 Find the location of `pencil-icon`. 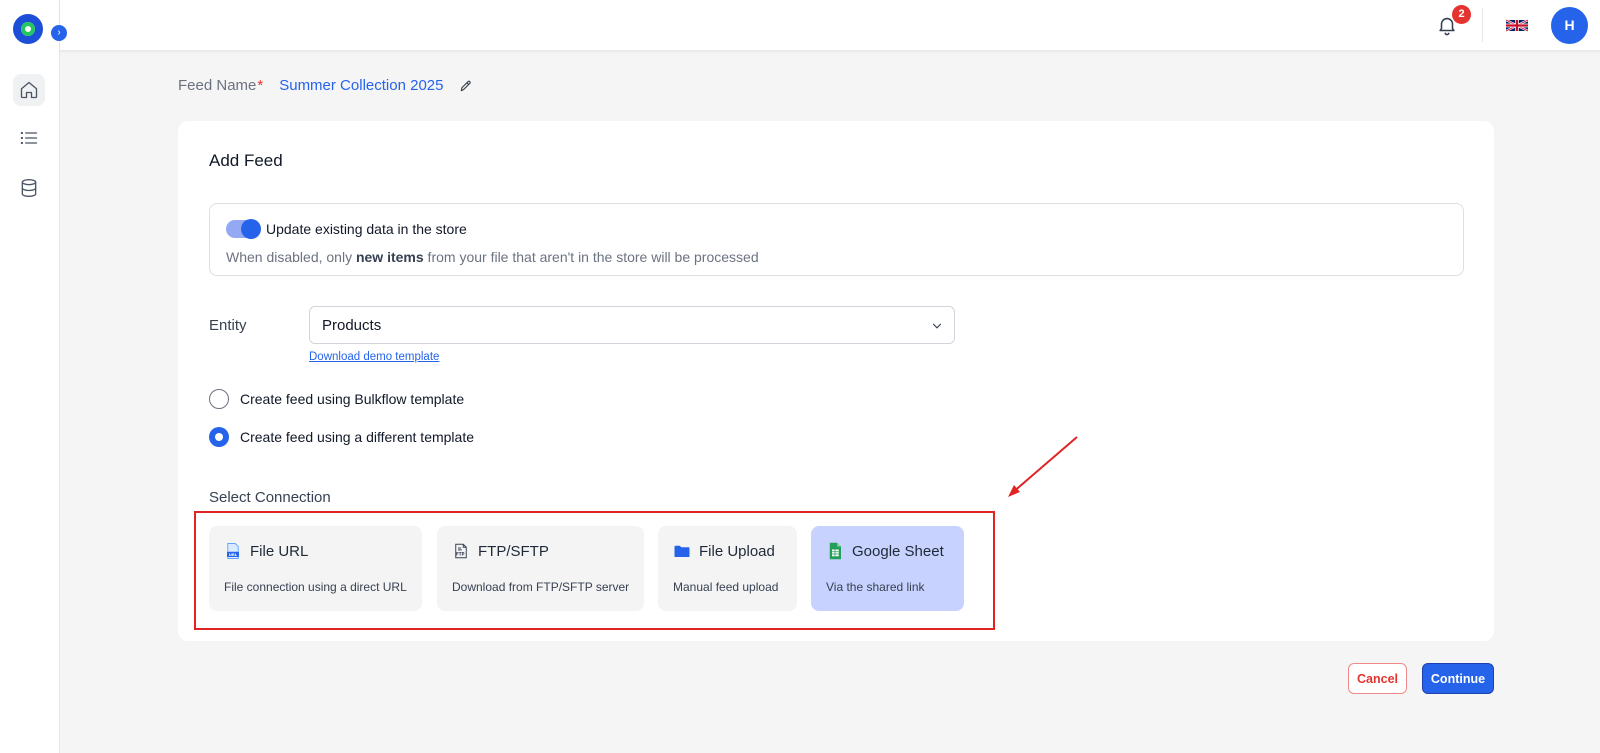

pencil-icon is located at coordinates (466, 86).